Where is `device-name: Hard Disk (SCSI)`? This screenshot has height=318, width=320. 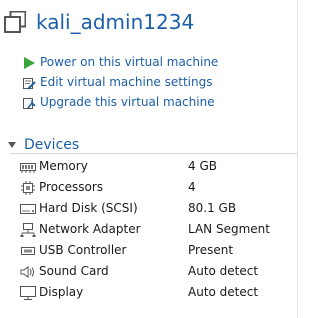 device-name: Hard Disk (SCSI) is located at coordinates (88, 207).